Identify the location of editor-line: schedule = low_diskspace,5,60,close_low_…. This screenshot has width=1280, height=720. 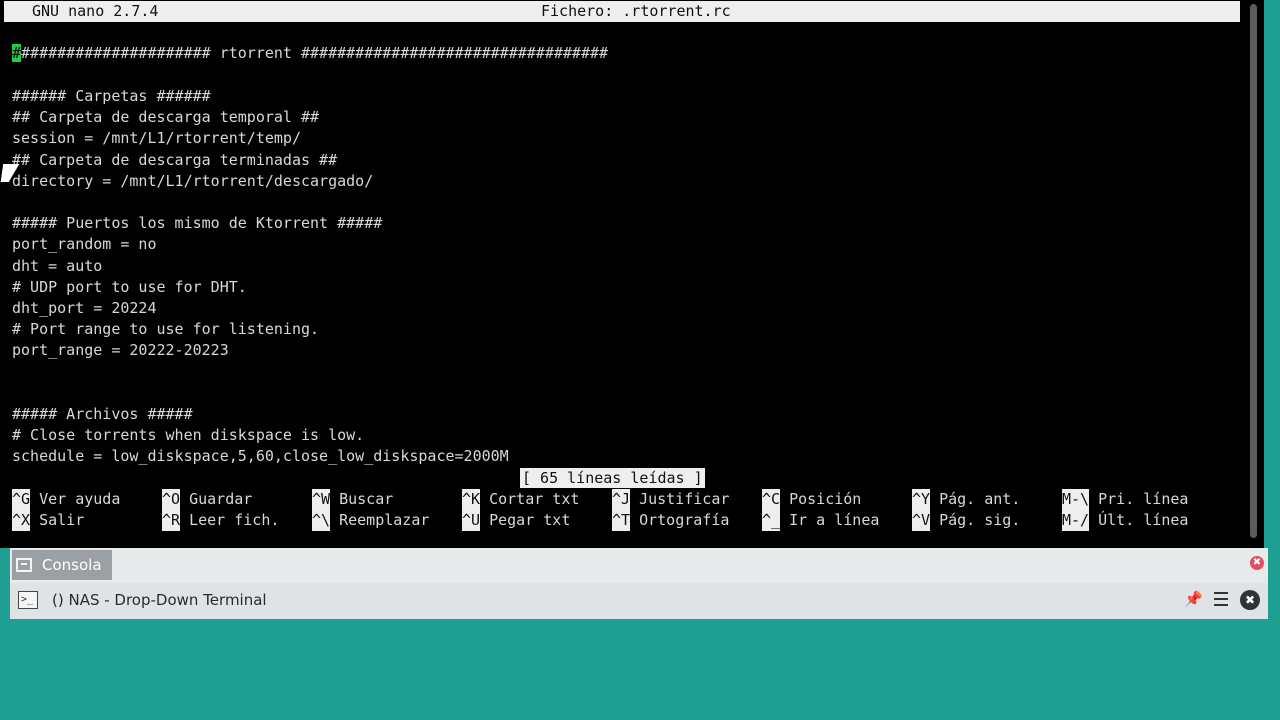
(260, 456).